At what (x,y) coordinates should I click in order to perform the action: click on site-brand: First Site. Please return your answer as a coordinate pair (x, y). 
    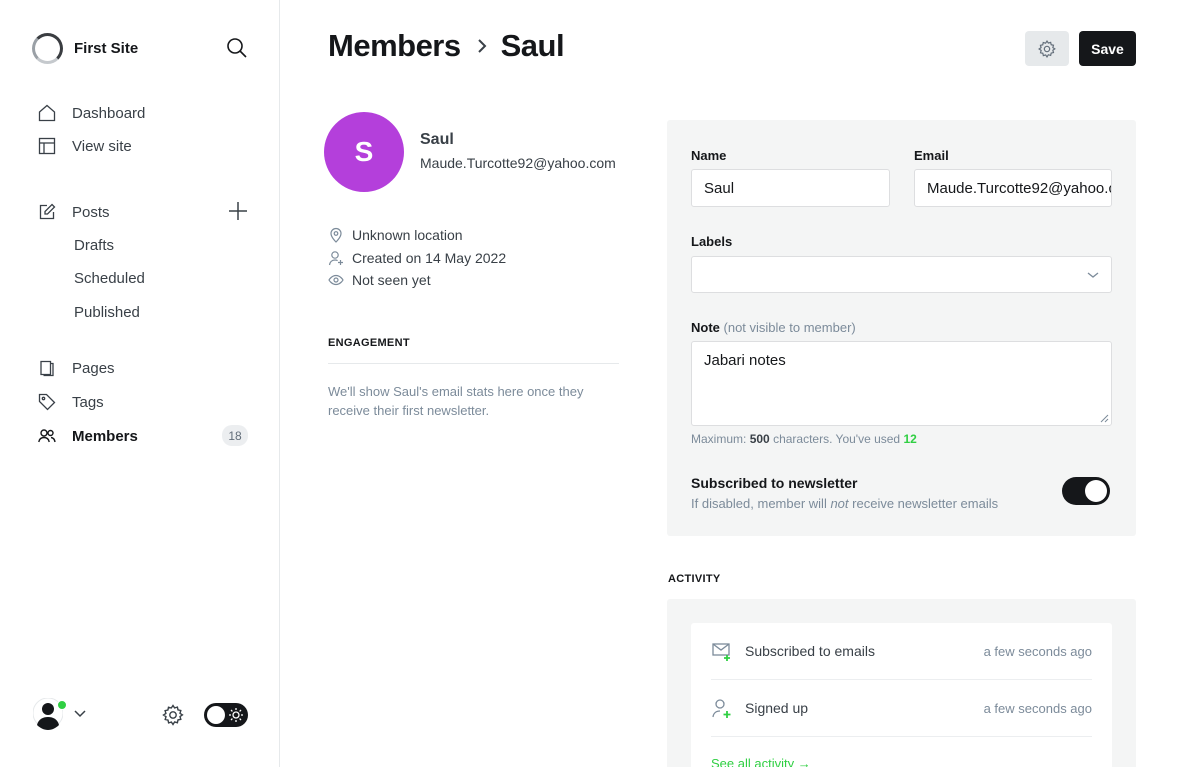
    Looking at the image, I should click on (85, 48).